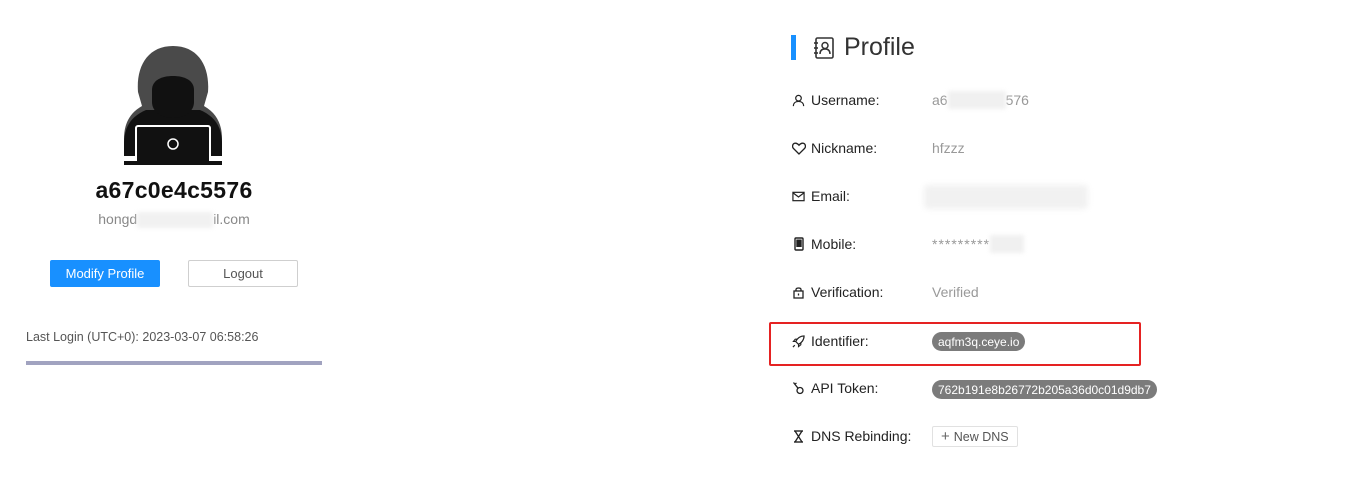 This screenshot has height=481, width=1363. I want to click on username-row: Username:, so click(861, 100).